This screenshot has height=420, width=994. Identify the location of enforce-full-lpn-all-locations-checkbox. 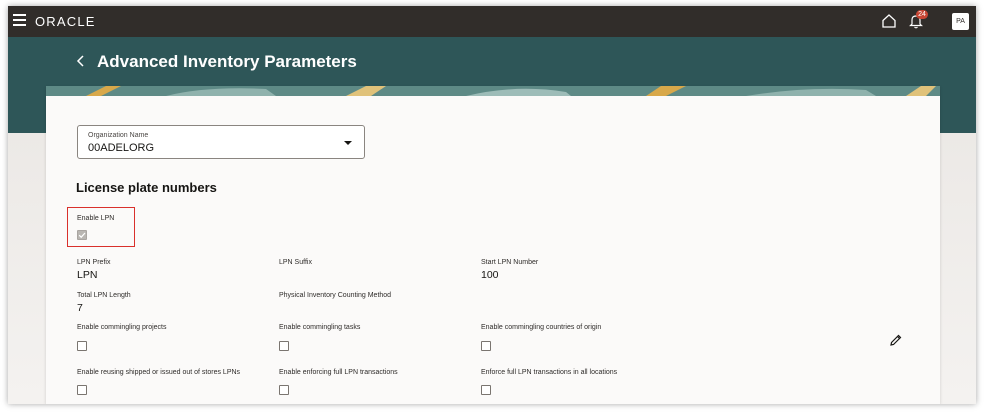
(486, 390).